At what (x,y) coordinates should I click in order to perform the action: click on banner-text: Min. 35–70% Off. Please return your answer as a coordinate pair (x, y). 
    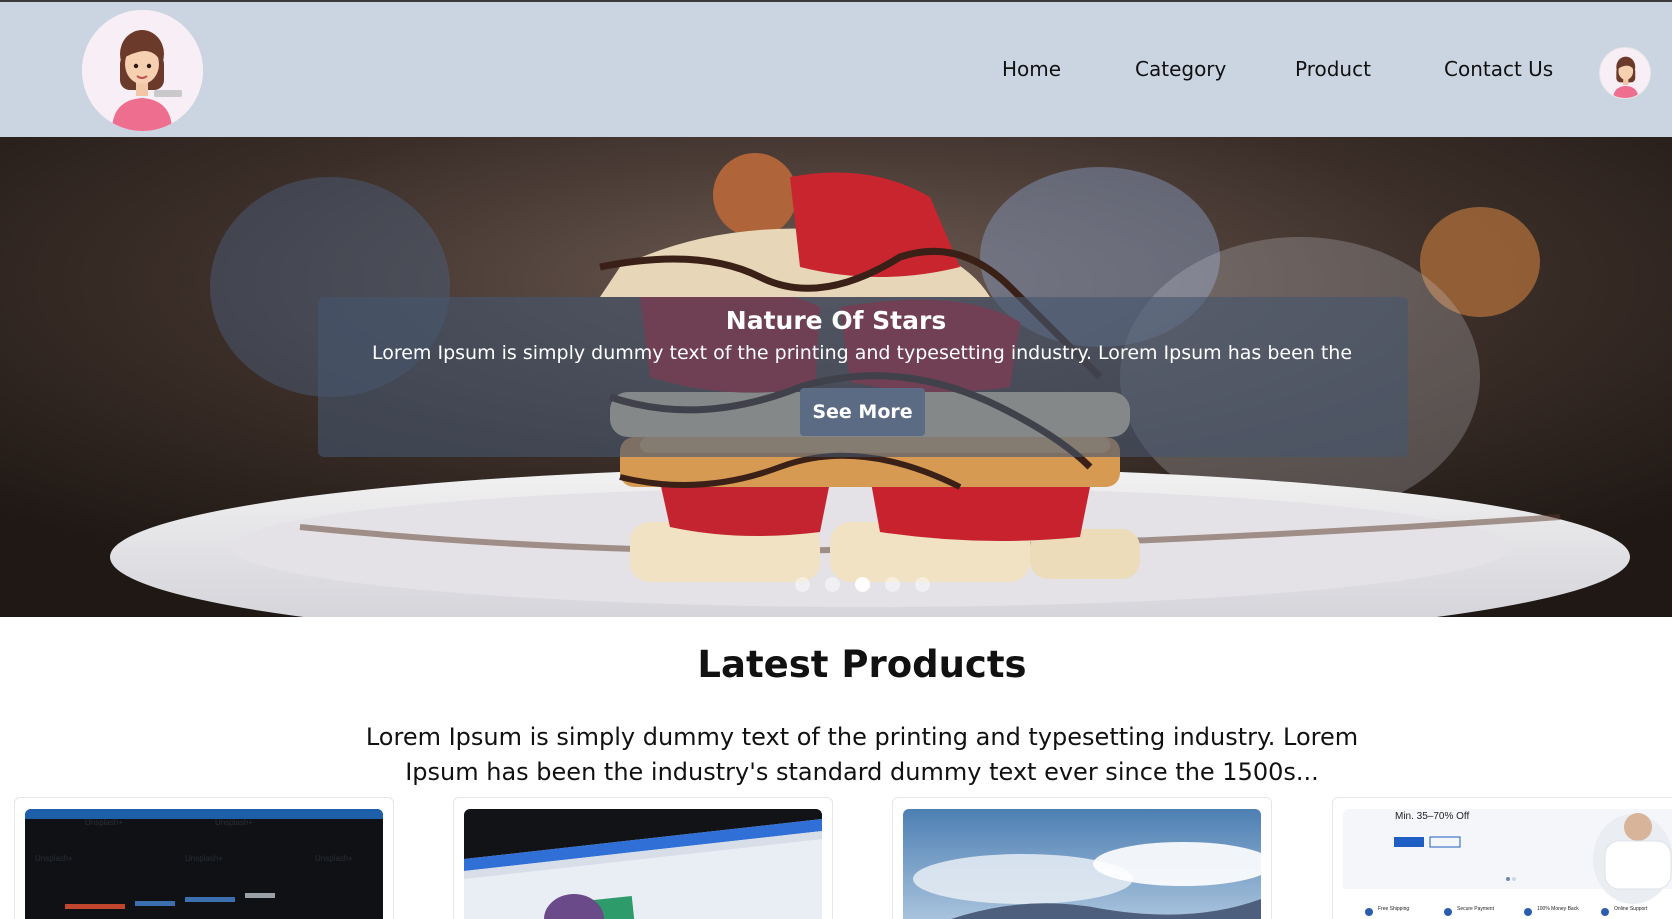
    Looking at the image, I should click on (1432, 816).